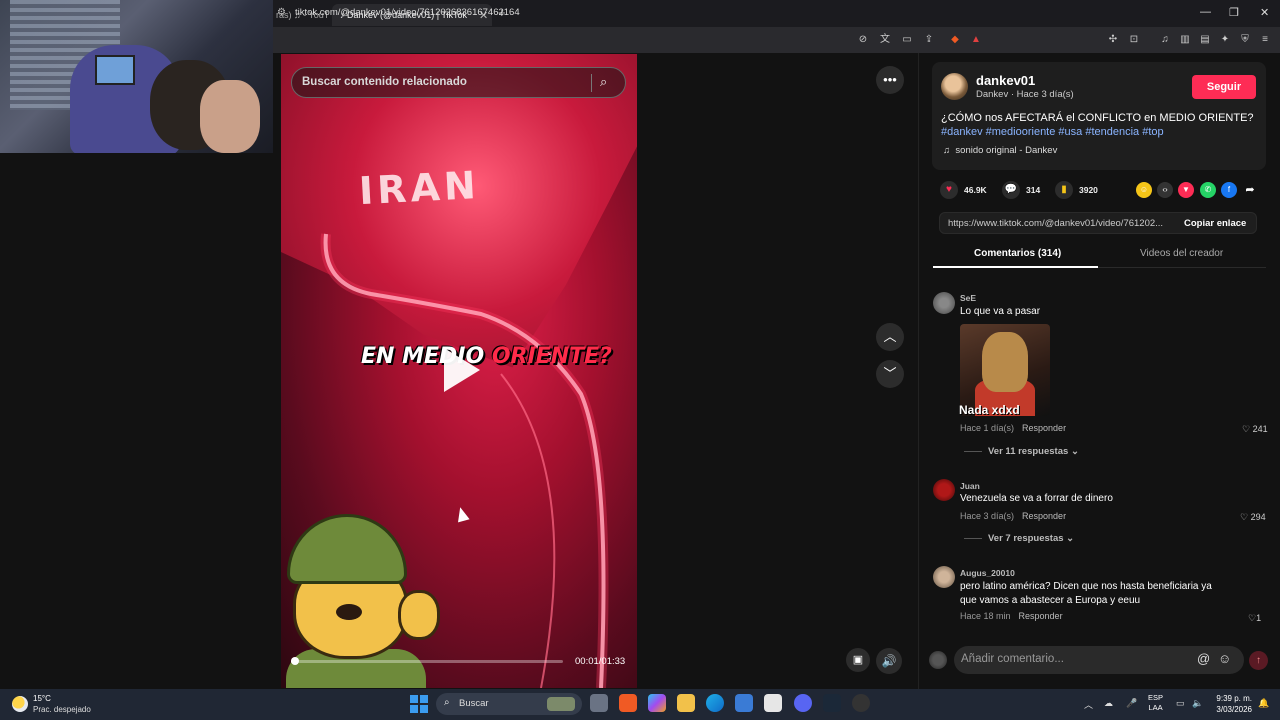 The width and height of the screenshot is (1280, 720). Describe the element at coordinates (1180, 703) in the screenshot. I see `network-icon: ▭` at that location.